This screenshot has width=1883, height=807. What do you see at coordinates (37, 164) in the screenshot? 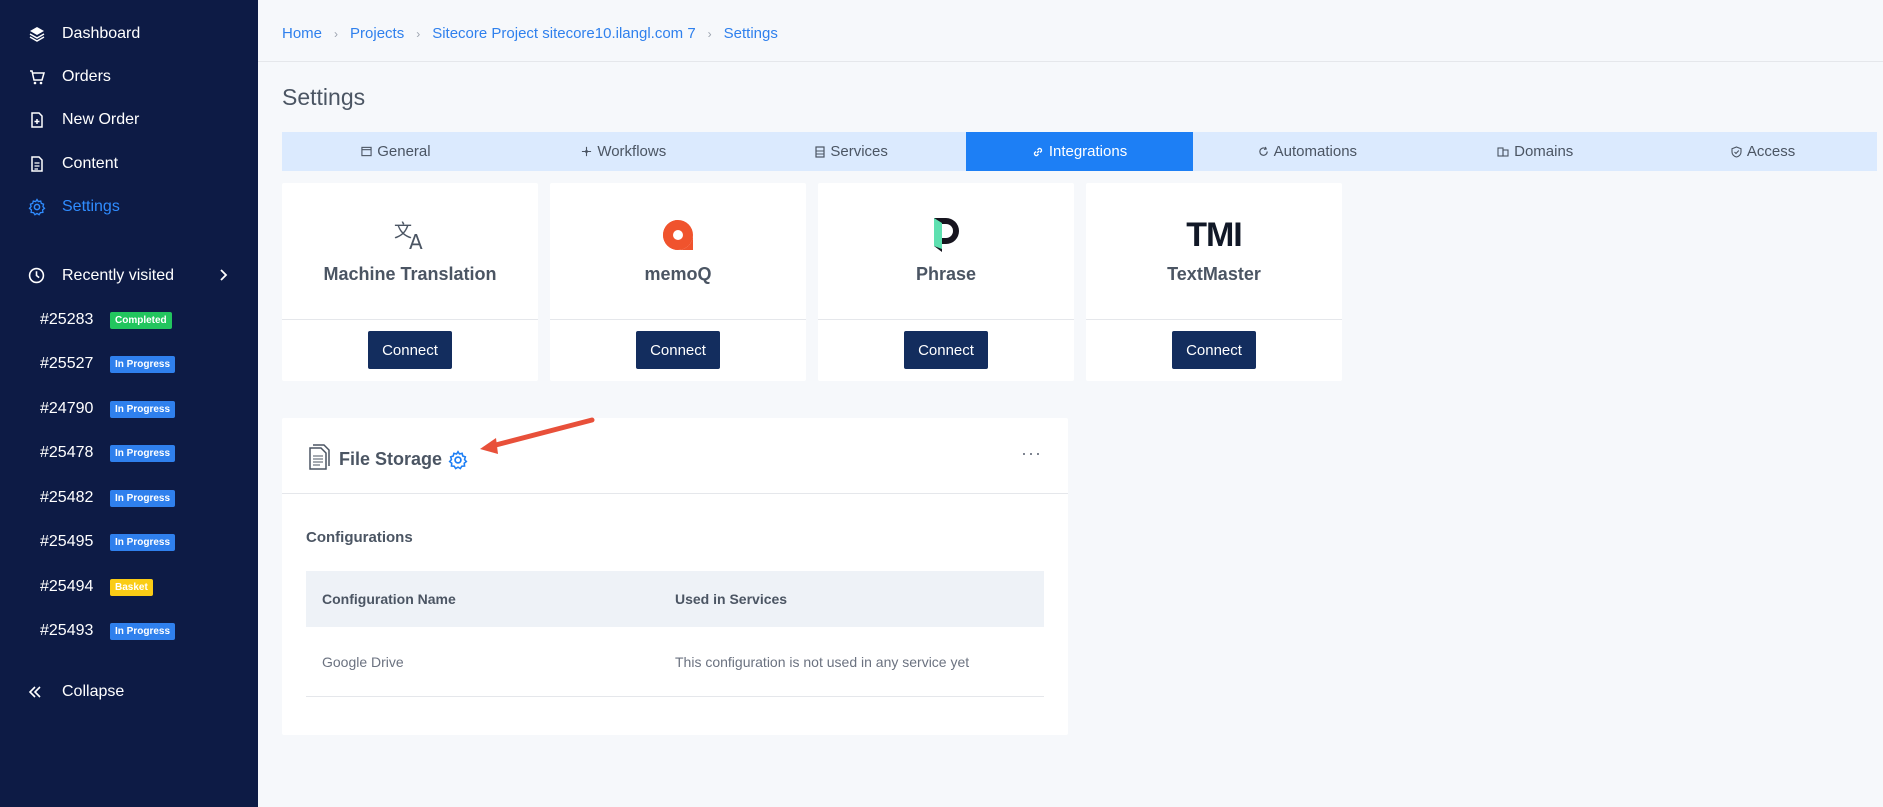
I see `document-icon` at bounding box center [37, 164].